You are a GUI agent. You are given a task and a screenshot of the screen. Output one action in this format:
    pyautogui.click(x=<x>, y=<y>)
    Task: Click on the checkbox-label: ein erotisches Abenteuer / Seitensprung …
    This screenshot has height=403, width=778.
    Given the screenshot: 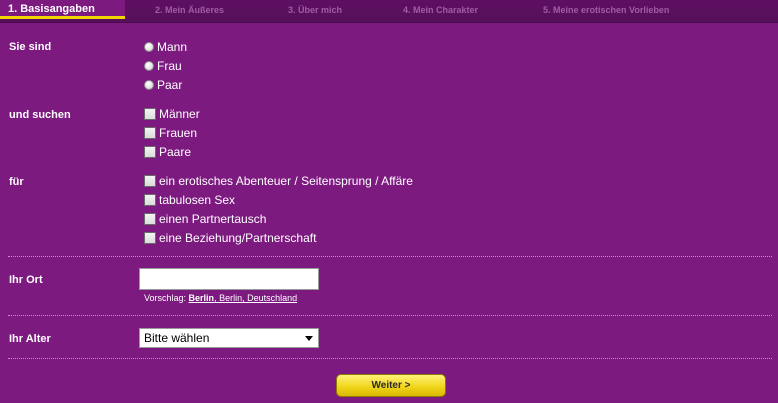 What is the action you would take?
    pyautogui.click(x=286, y=181)
    